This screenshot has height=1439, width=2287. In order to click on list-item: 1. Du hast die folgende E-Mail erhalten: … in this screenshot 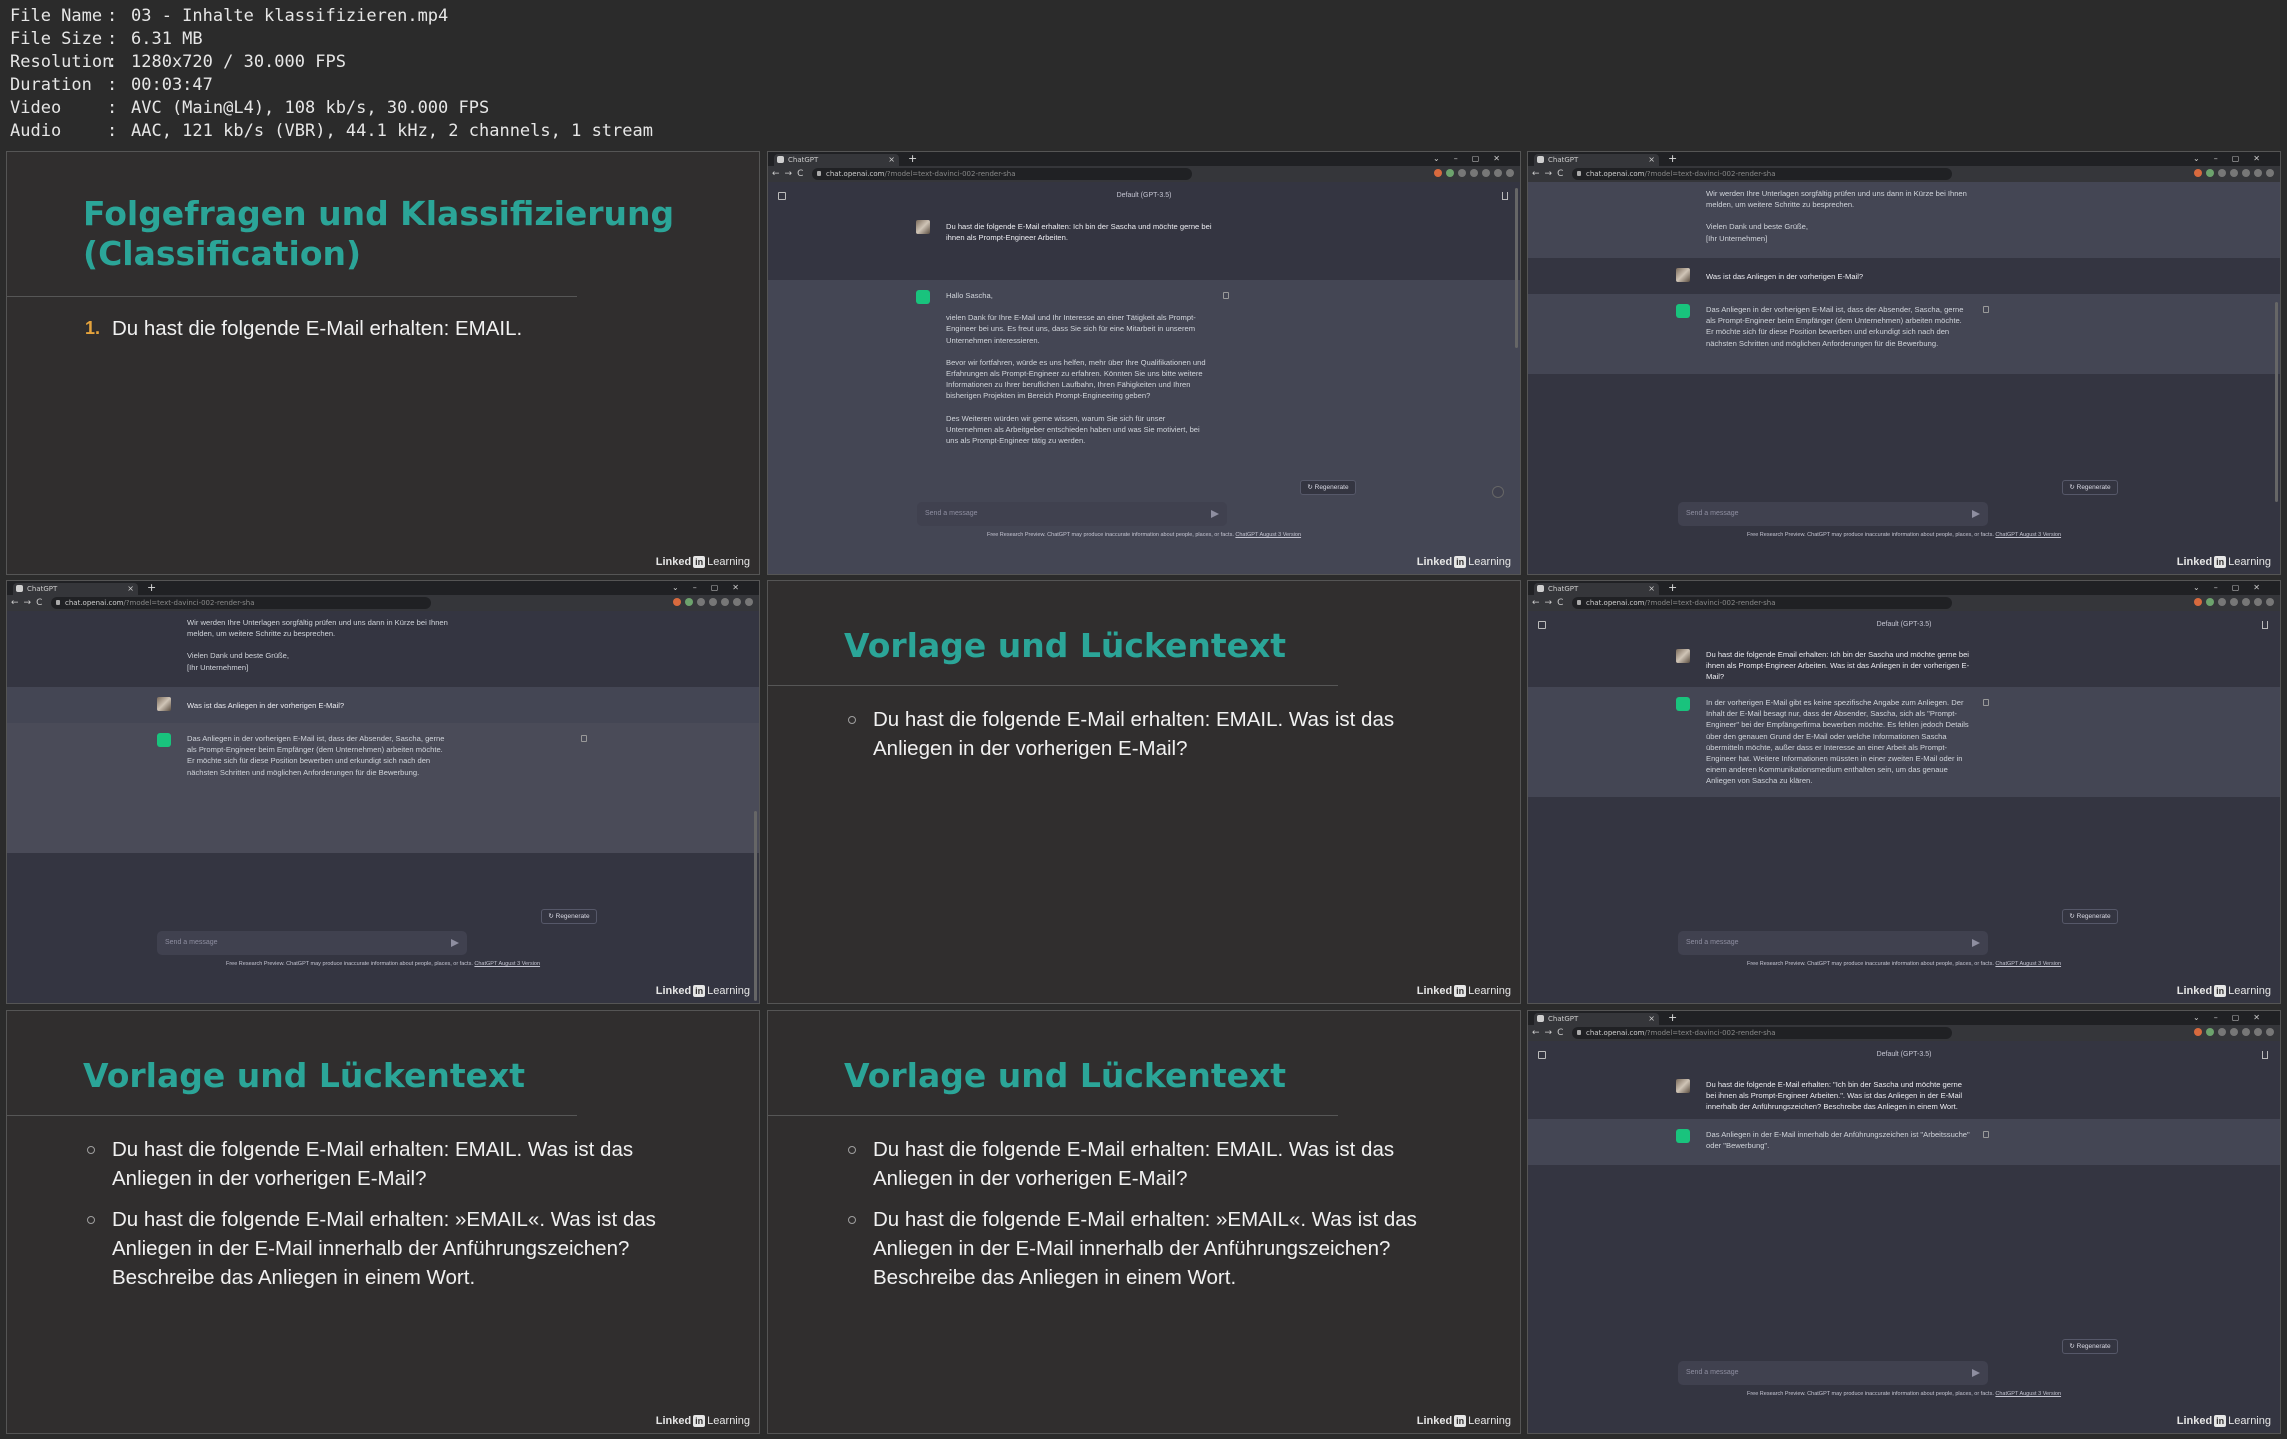, I will do `click(304, 328)`.